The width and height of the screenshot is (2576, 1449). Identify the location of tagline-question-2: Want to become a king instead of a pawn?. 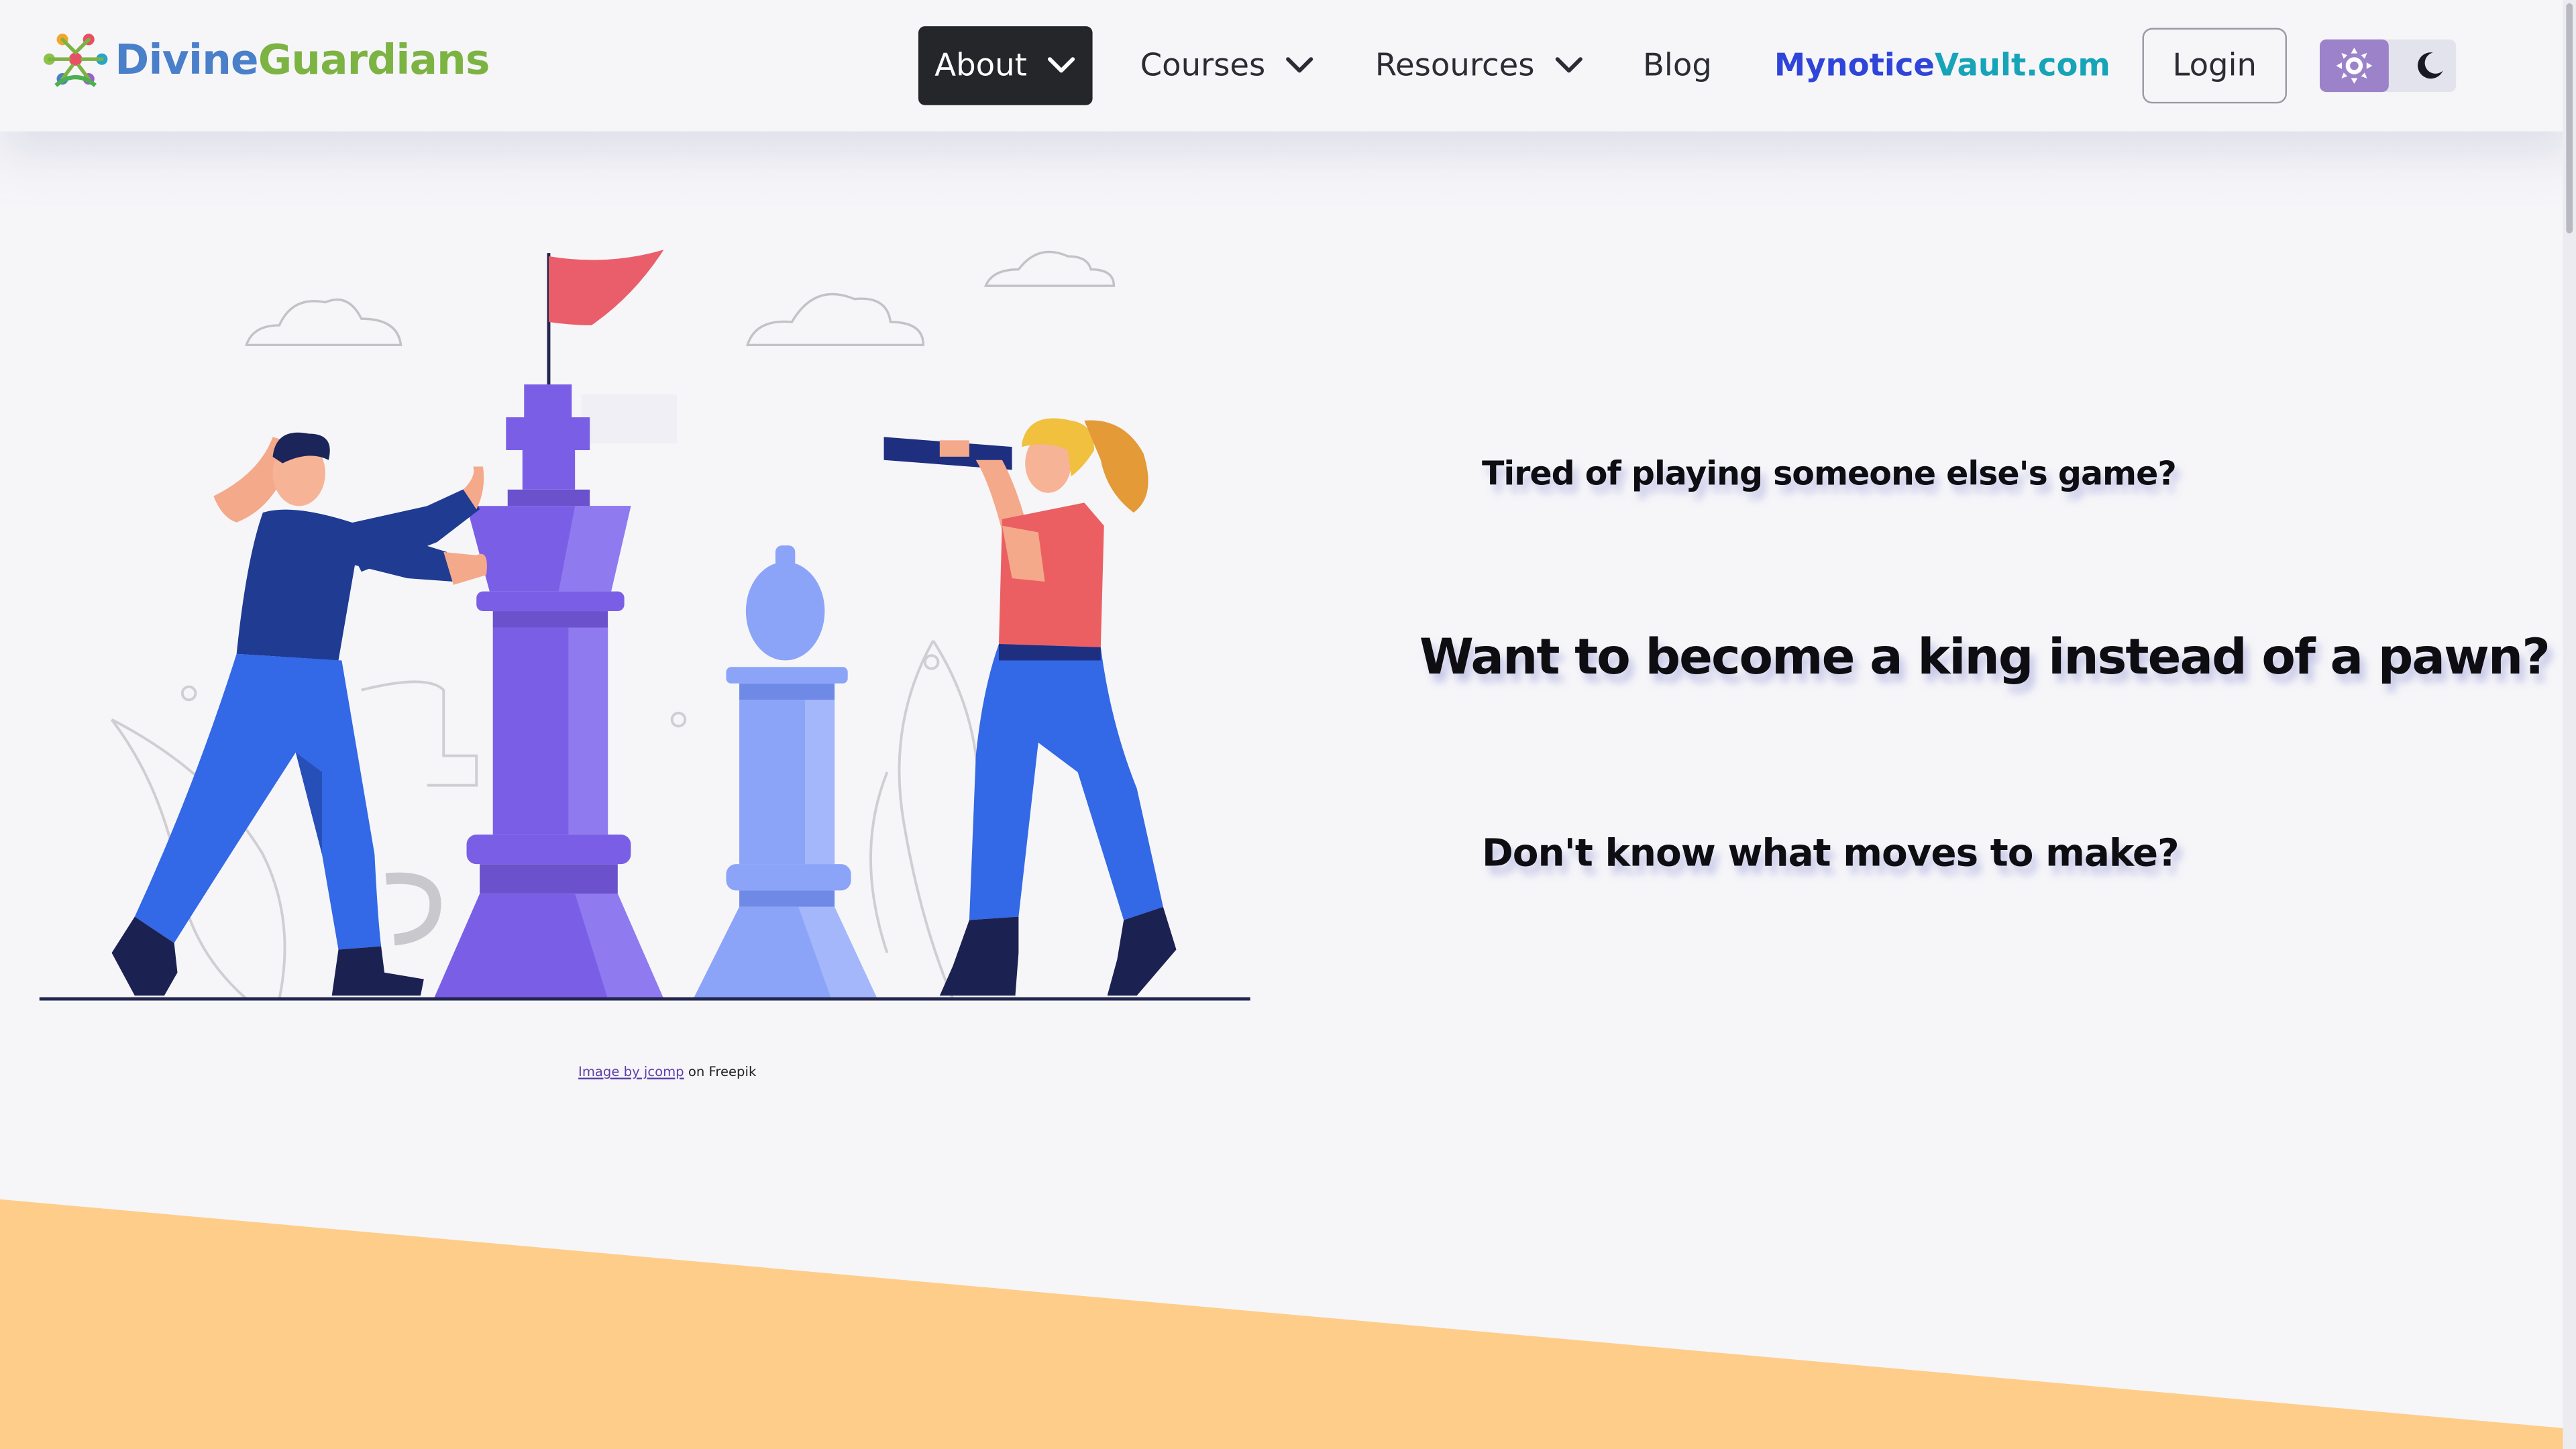
(1985, 658).